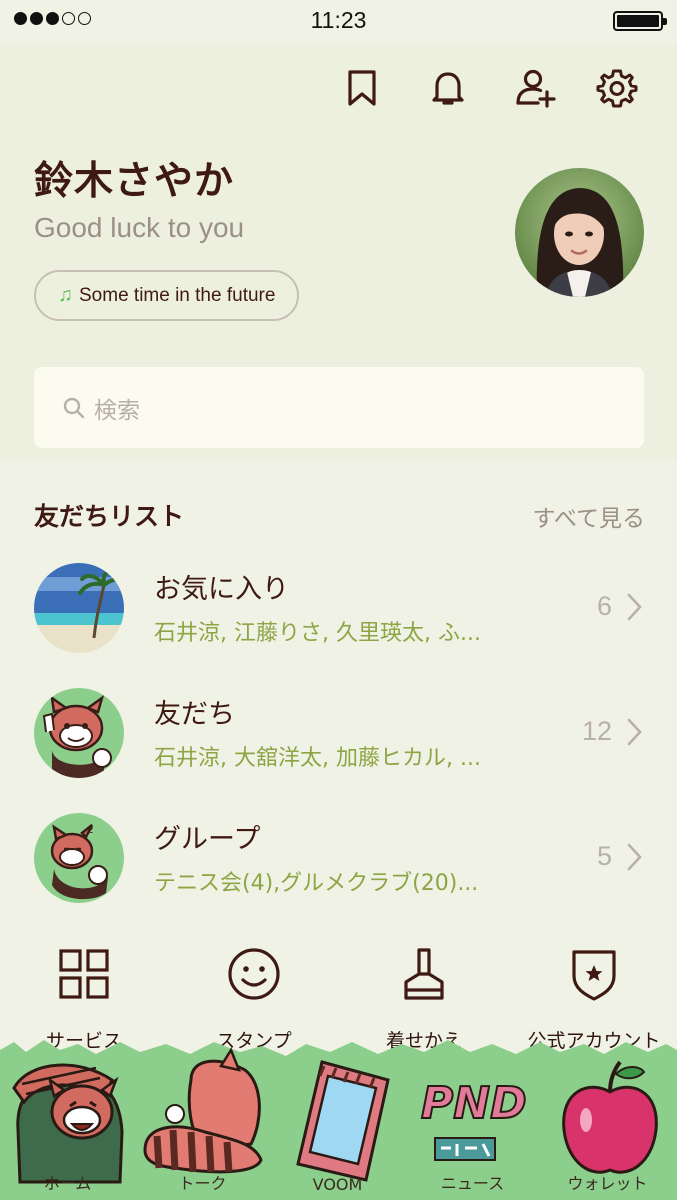 The height and width of the screenshot is (1200, 677). I want to click on tab-label: ホーム, so click(67, 1183).